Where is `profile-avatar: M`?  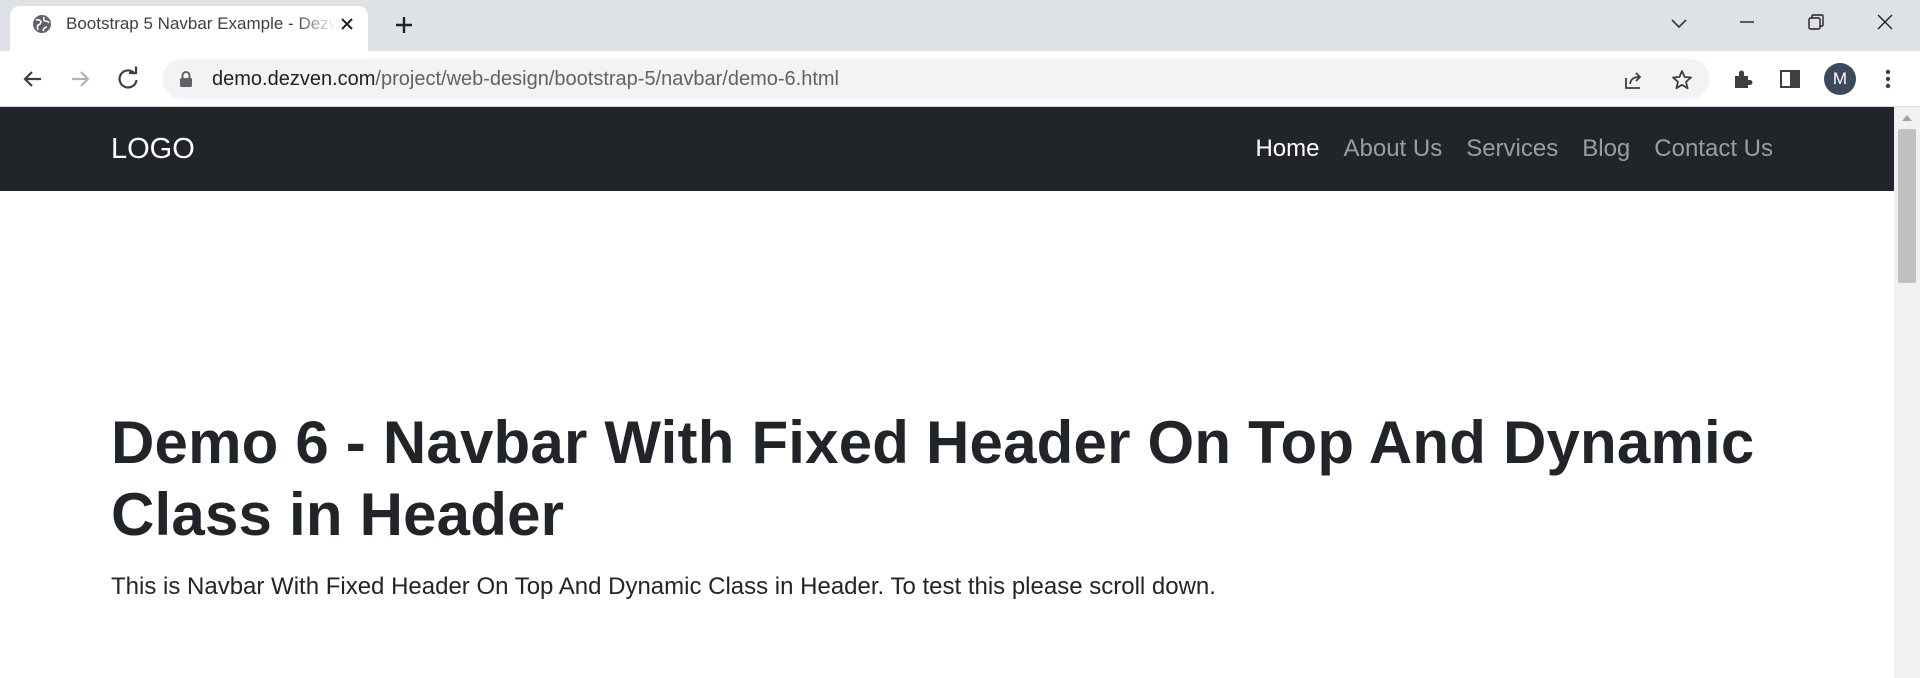 profile-avatar: M is located at coordinates (1840, 79).